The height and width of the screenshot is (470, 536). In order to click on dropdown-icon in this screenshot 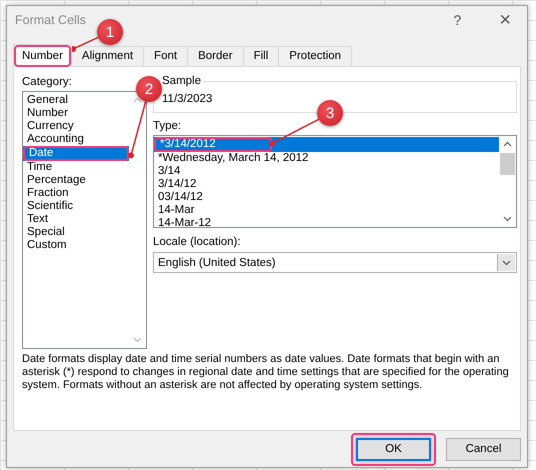, I will do `click(506, 263)`.